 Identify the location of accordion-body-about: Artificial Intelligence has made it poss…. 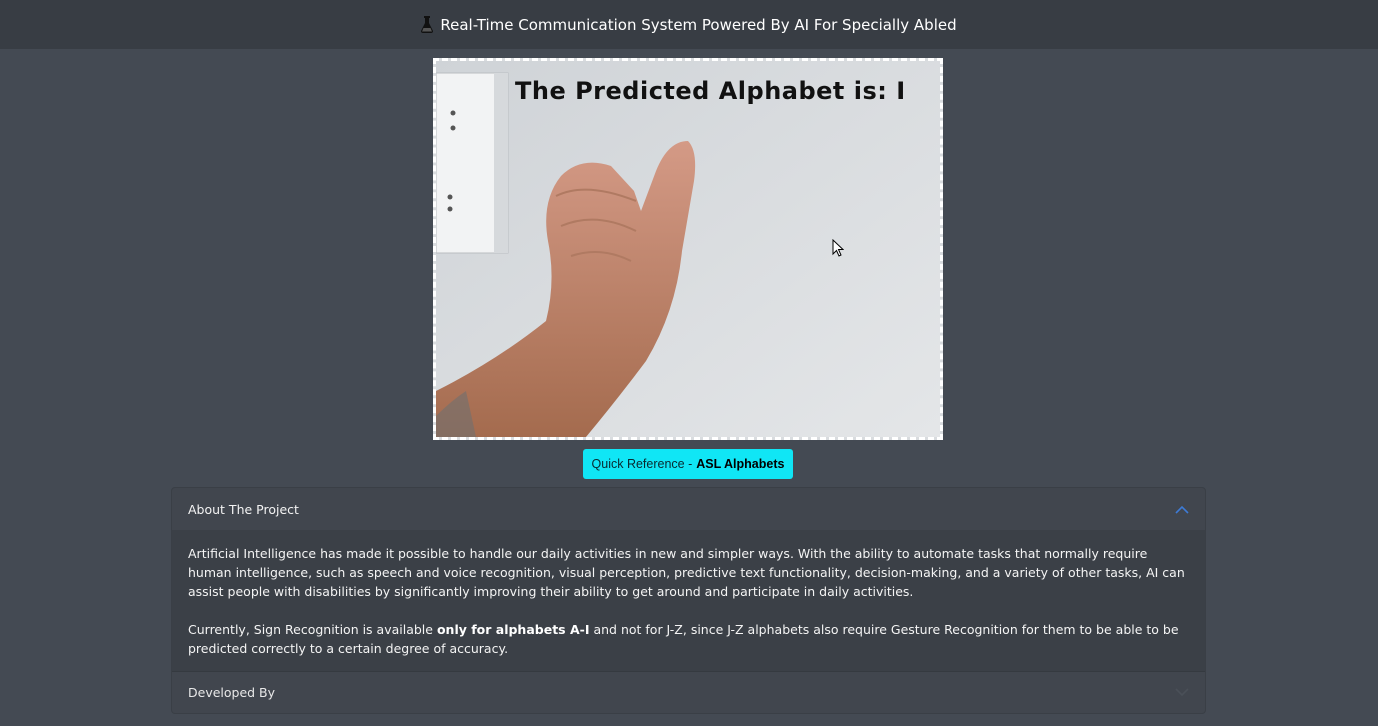
(688, 600).